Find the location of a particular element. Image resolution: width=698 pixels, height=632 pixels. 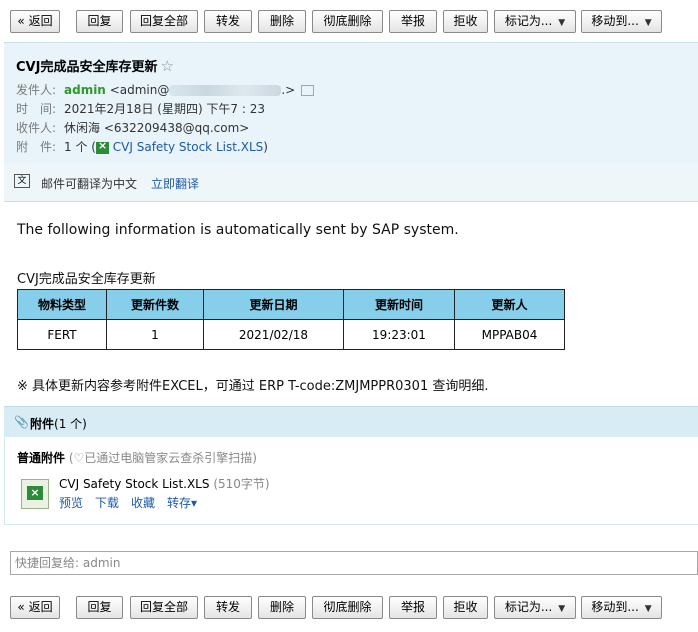

from-row: 发件人: admin <admin@ .> is located at coordinates (165, 89).